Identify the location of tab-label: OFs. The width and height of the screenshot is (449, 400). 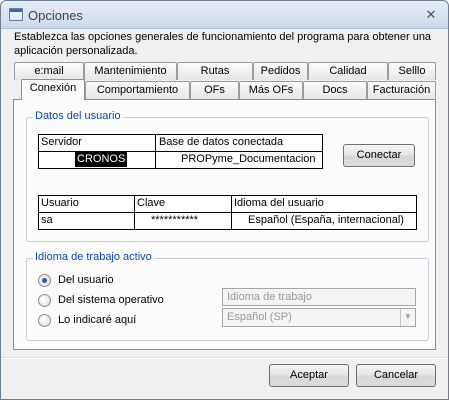
(214, 90).